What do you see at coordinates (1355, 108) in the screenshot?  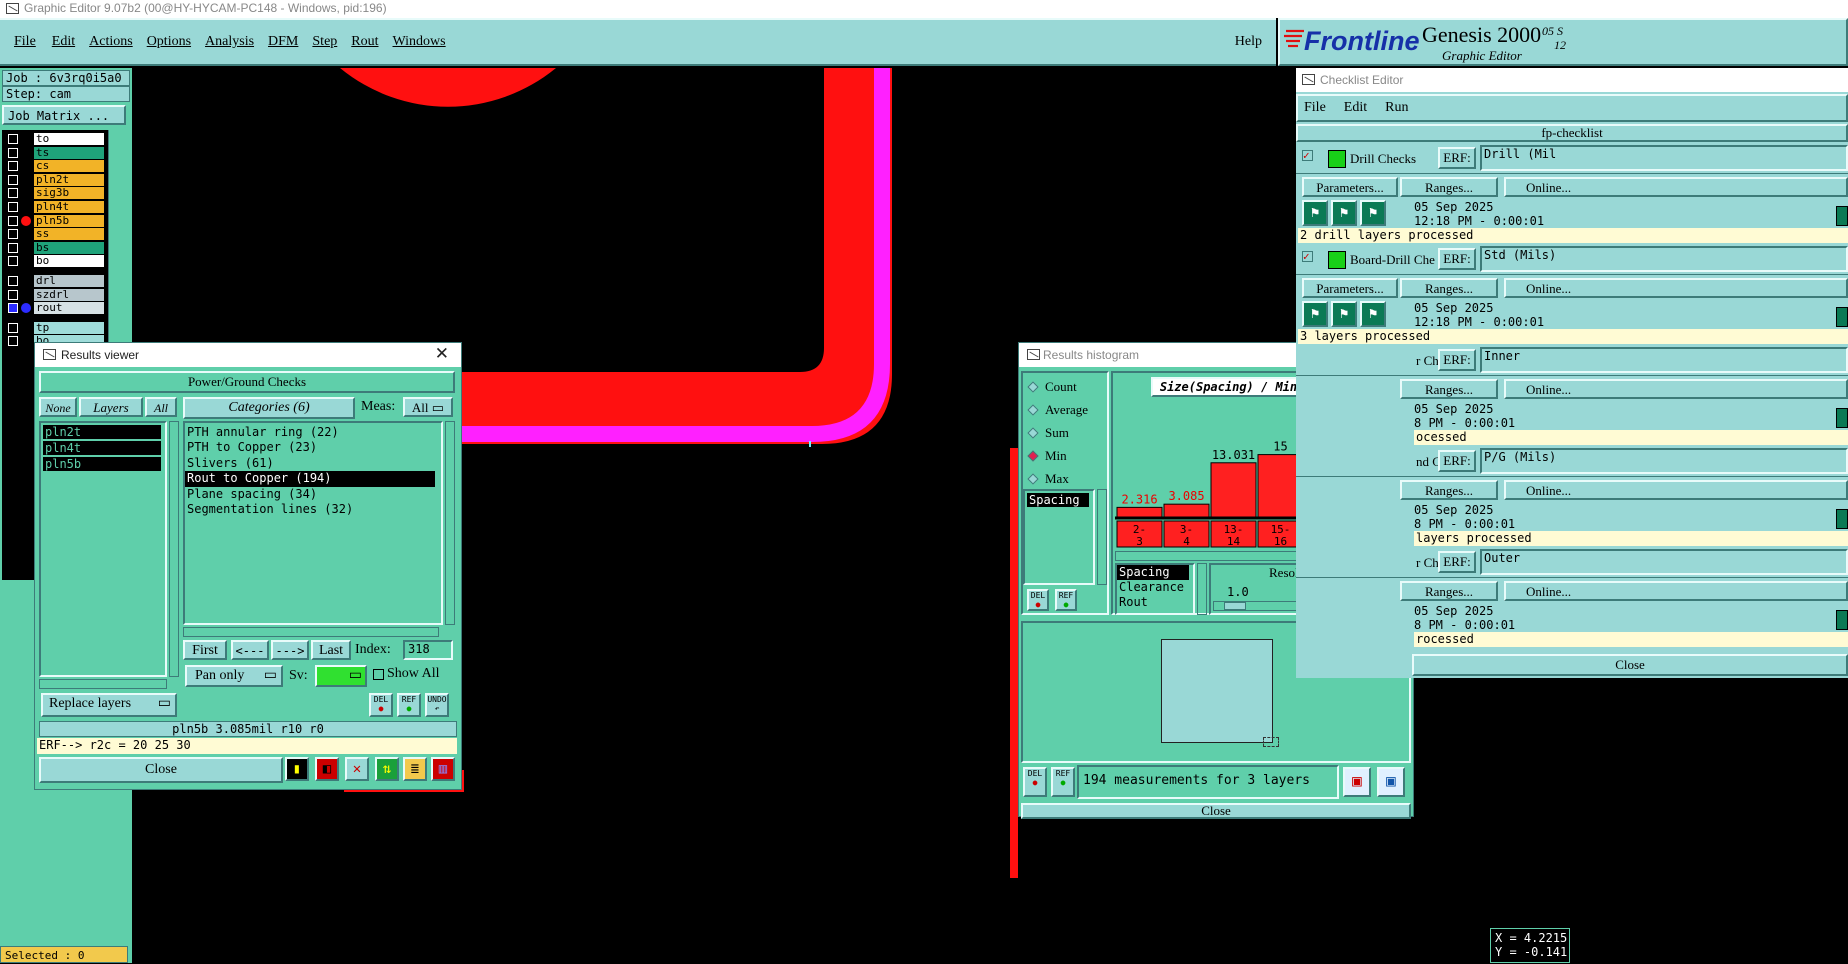 I see `checklist-menu-edit: Edit` at bounding box center [1355, 108].